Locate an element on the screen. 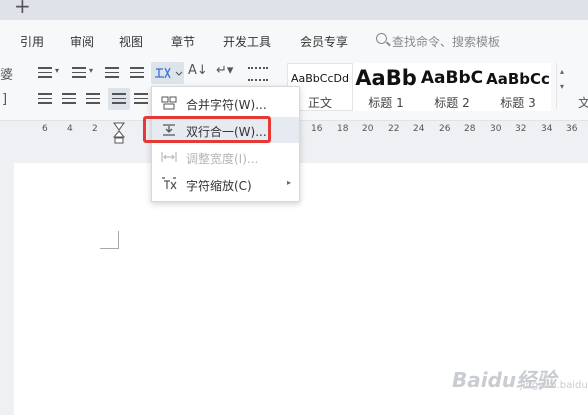 Image resolution: width=588 pixels, height=415 pixels. chevron-up-icon: ▴ is located at coordinates (562, 71).